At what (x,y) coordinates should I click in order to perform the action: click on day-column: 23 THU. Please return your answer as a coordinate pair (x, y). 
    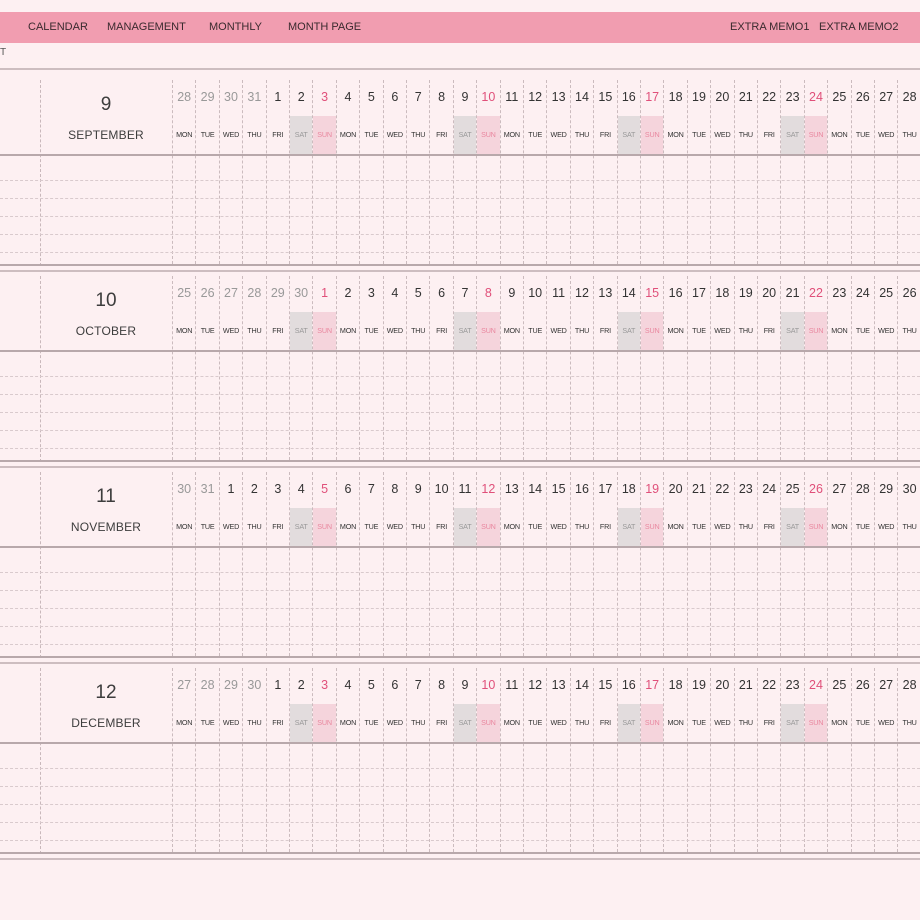
    Looking at the image, I should click on (745, 564).